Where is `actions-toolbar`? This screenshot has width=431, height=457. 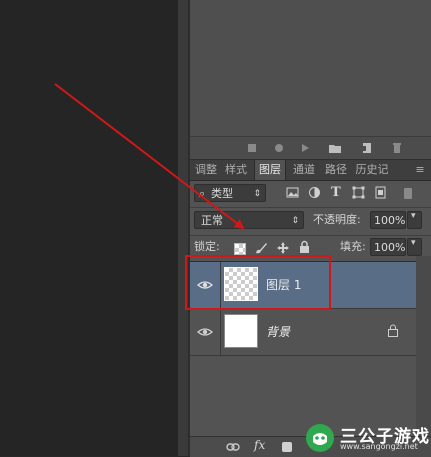
actions-toolbar is located at coordinates (310, 148).